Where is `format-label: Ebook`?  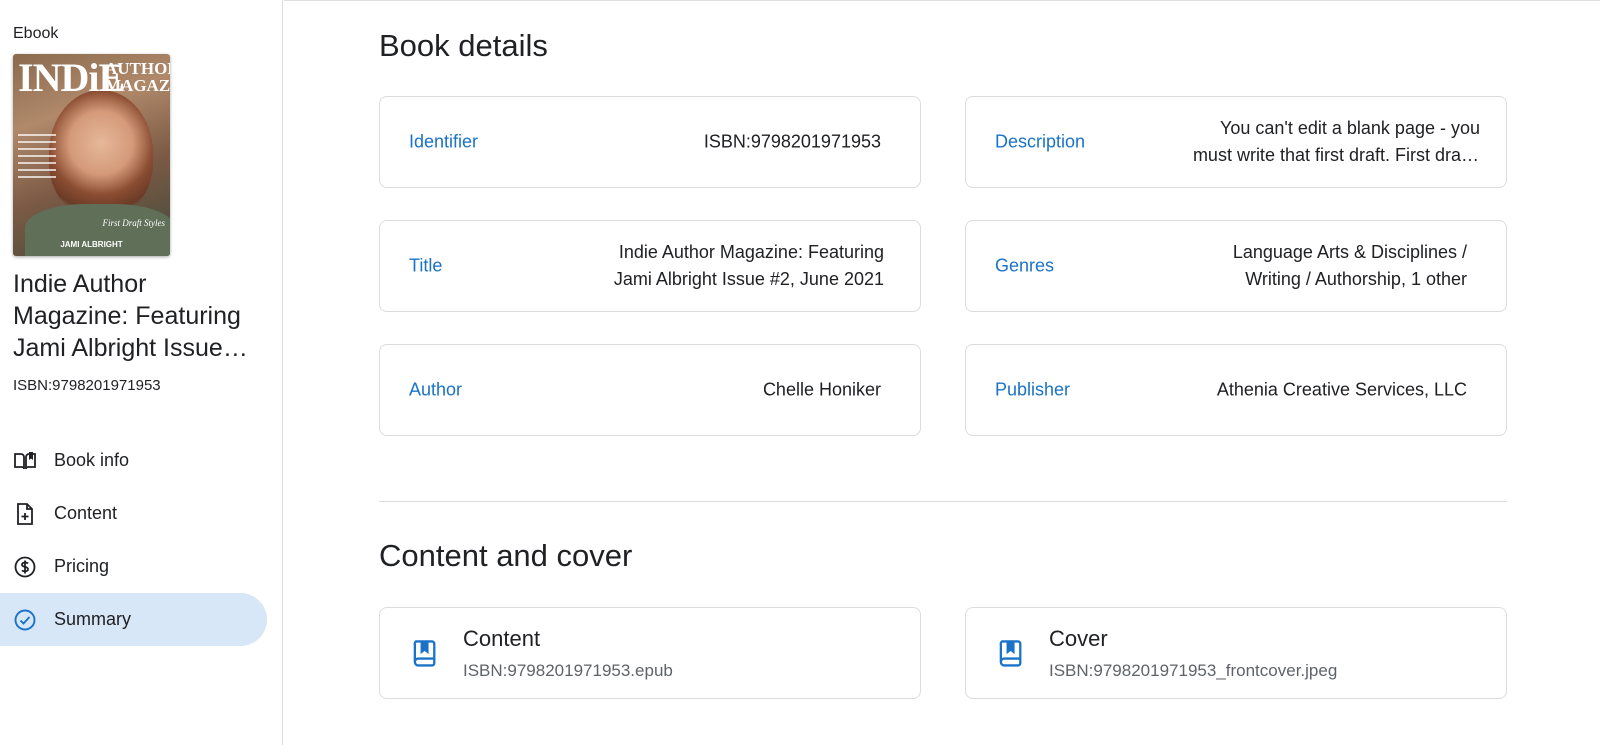 format-label: Ebook is located at coordinates (36, 33).